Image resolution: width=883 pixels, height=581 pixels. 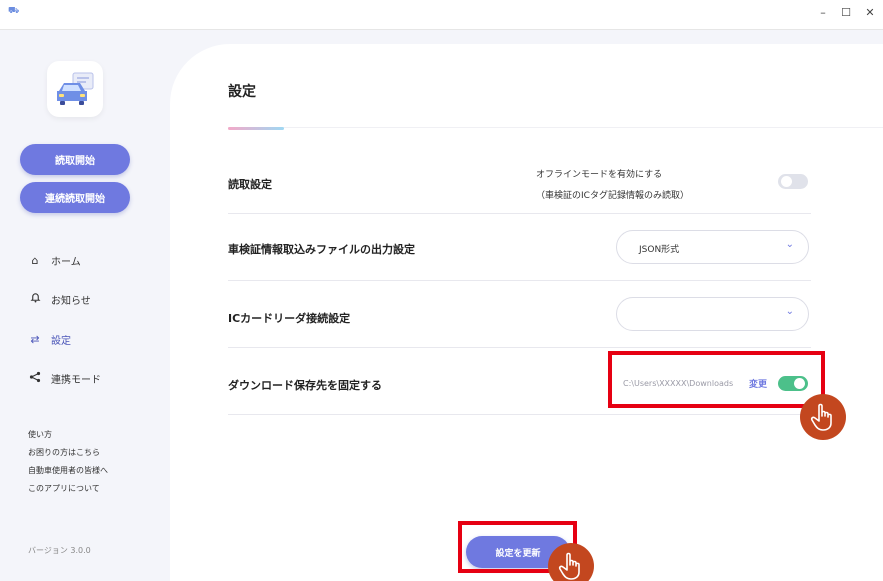 I want to click on output-format-value: JSON形式, so click(x=659, y=250).